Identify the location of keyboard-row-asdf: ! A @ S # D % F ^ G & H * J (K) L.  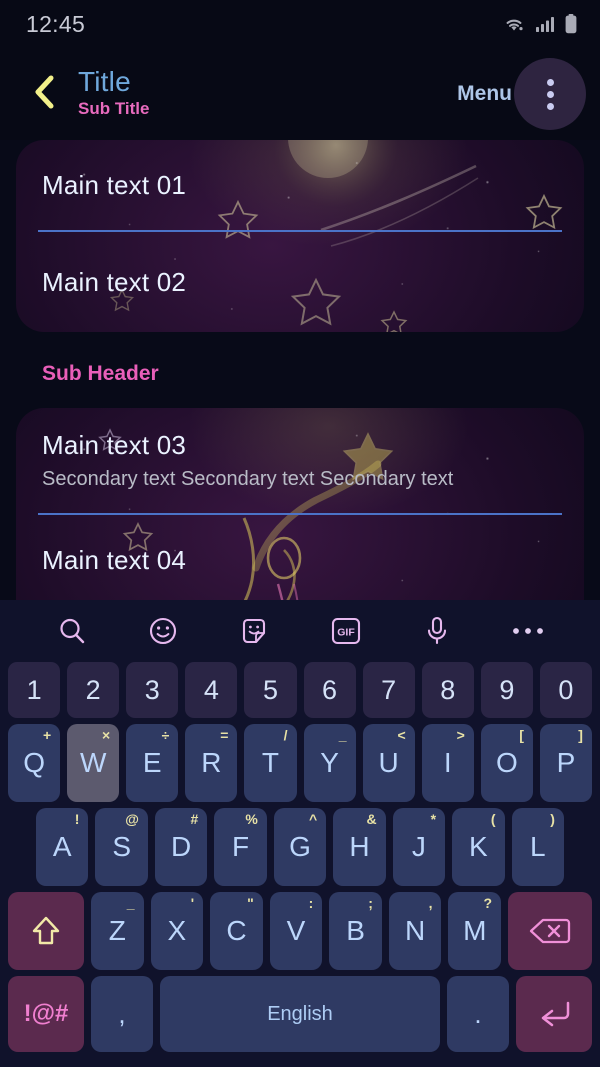
(300, 847).